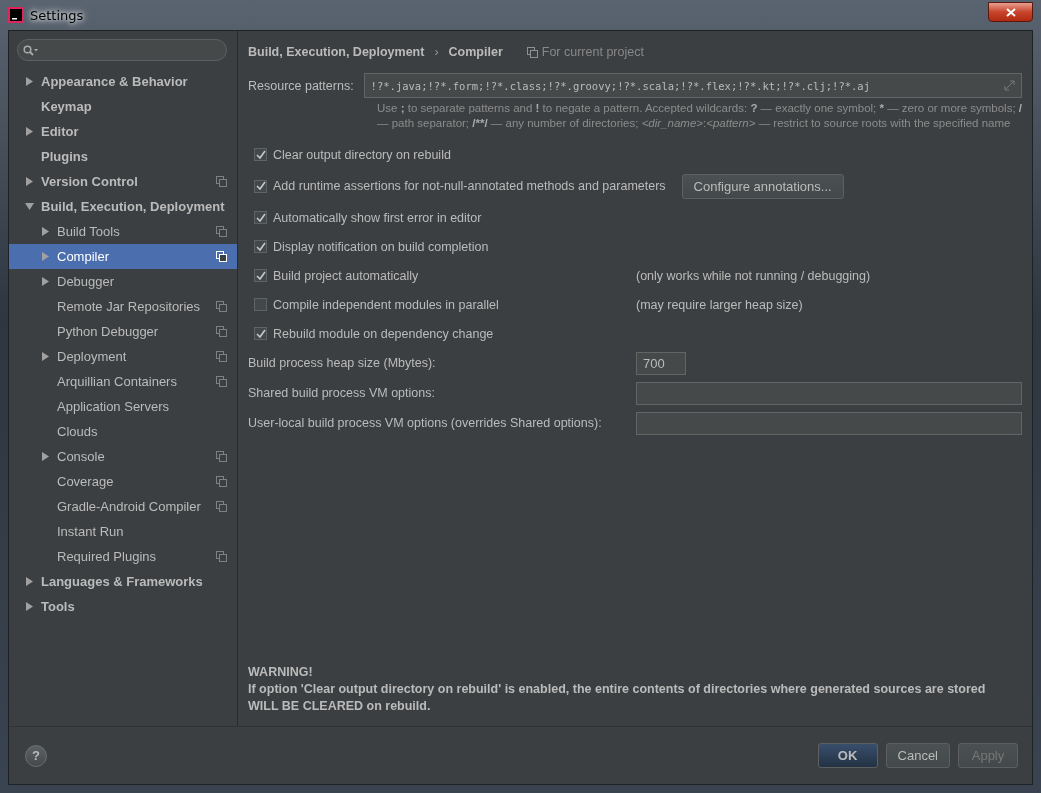 This screenshot has width=1041, height=793. Describe the element at coordinates (336, 52) in the screenshot. I see `breadcrumb-item: Build, Execution, Deployment` at that location.